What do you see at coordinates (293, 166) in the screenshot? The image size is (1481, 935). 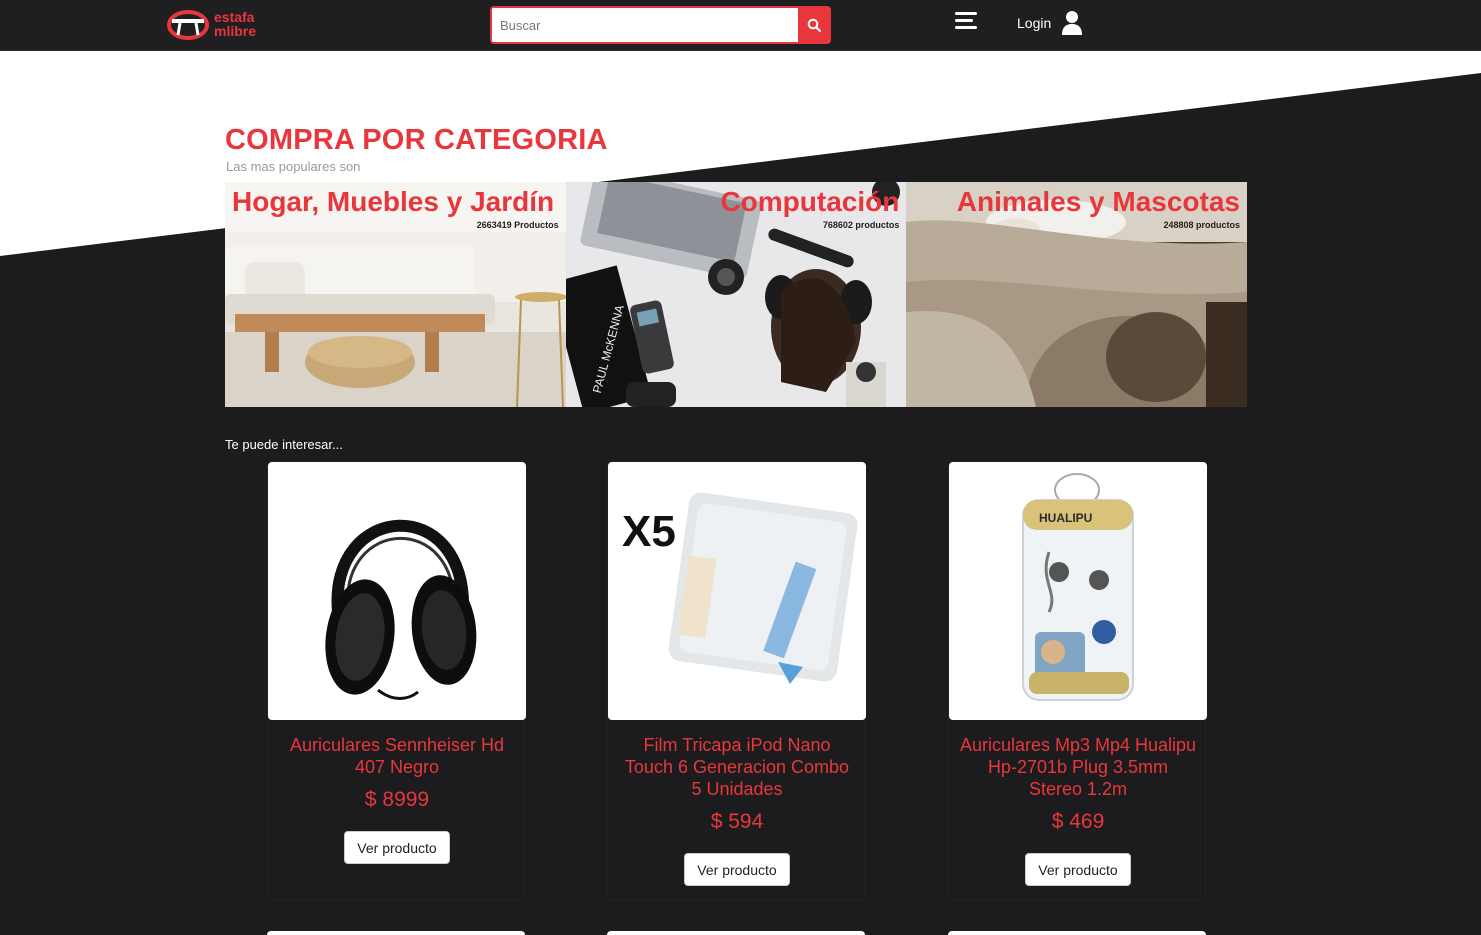 I see `section-subtitle: Las mas populares son` at bounding box center [293, 166].